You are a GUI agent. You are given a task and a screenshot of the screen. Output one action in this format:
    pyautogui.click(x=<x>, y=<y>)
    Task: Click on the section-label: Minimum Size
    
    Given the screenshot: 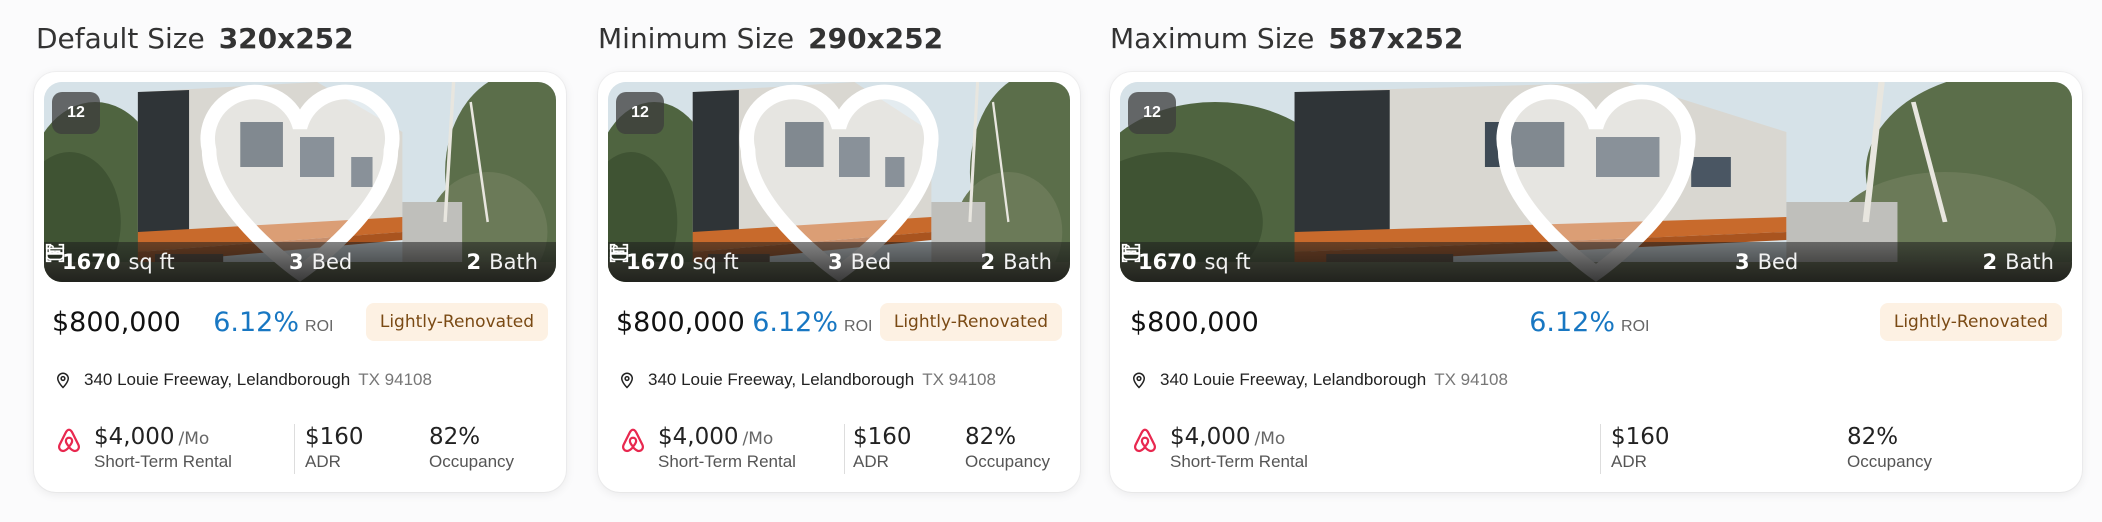 What is the action you would take?
    pyautogui.click(x=696, y=38)
    